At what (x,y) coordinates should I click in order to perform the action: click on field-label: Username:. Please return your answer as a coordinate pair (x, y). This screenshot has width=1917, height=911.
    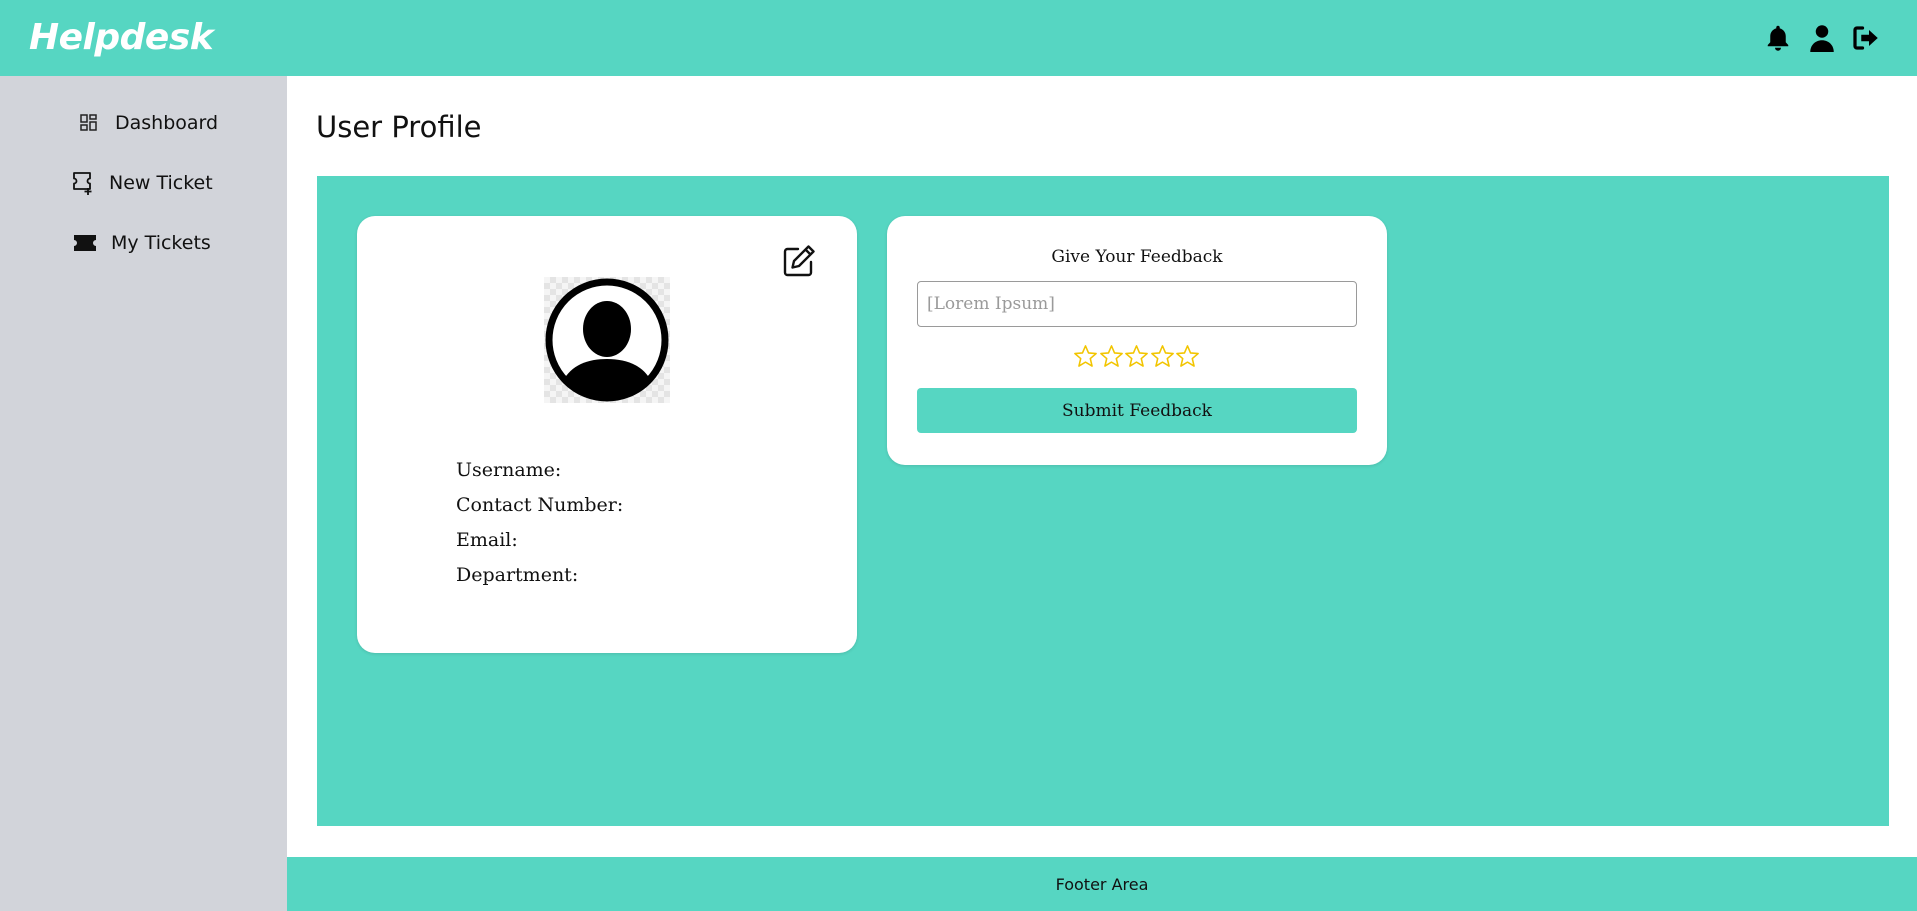
    Looking at the image, I should click on (509, 470).